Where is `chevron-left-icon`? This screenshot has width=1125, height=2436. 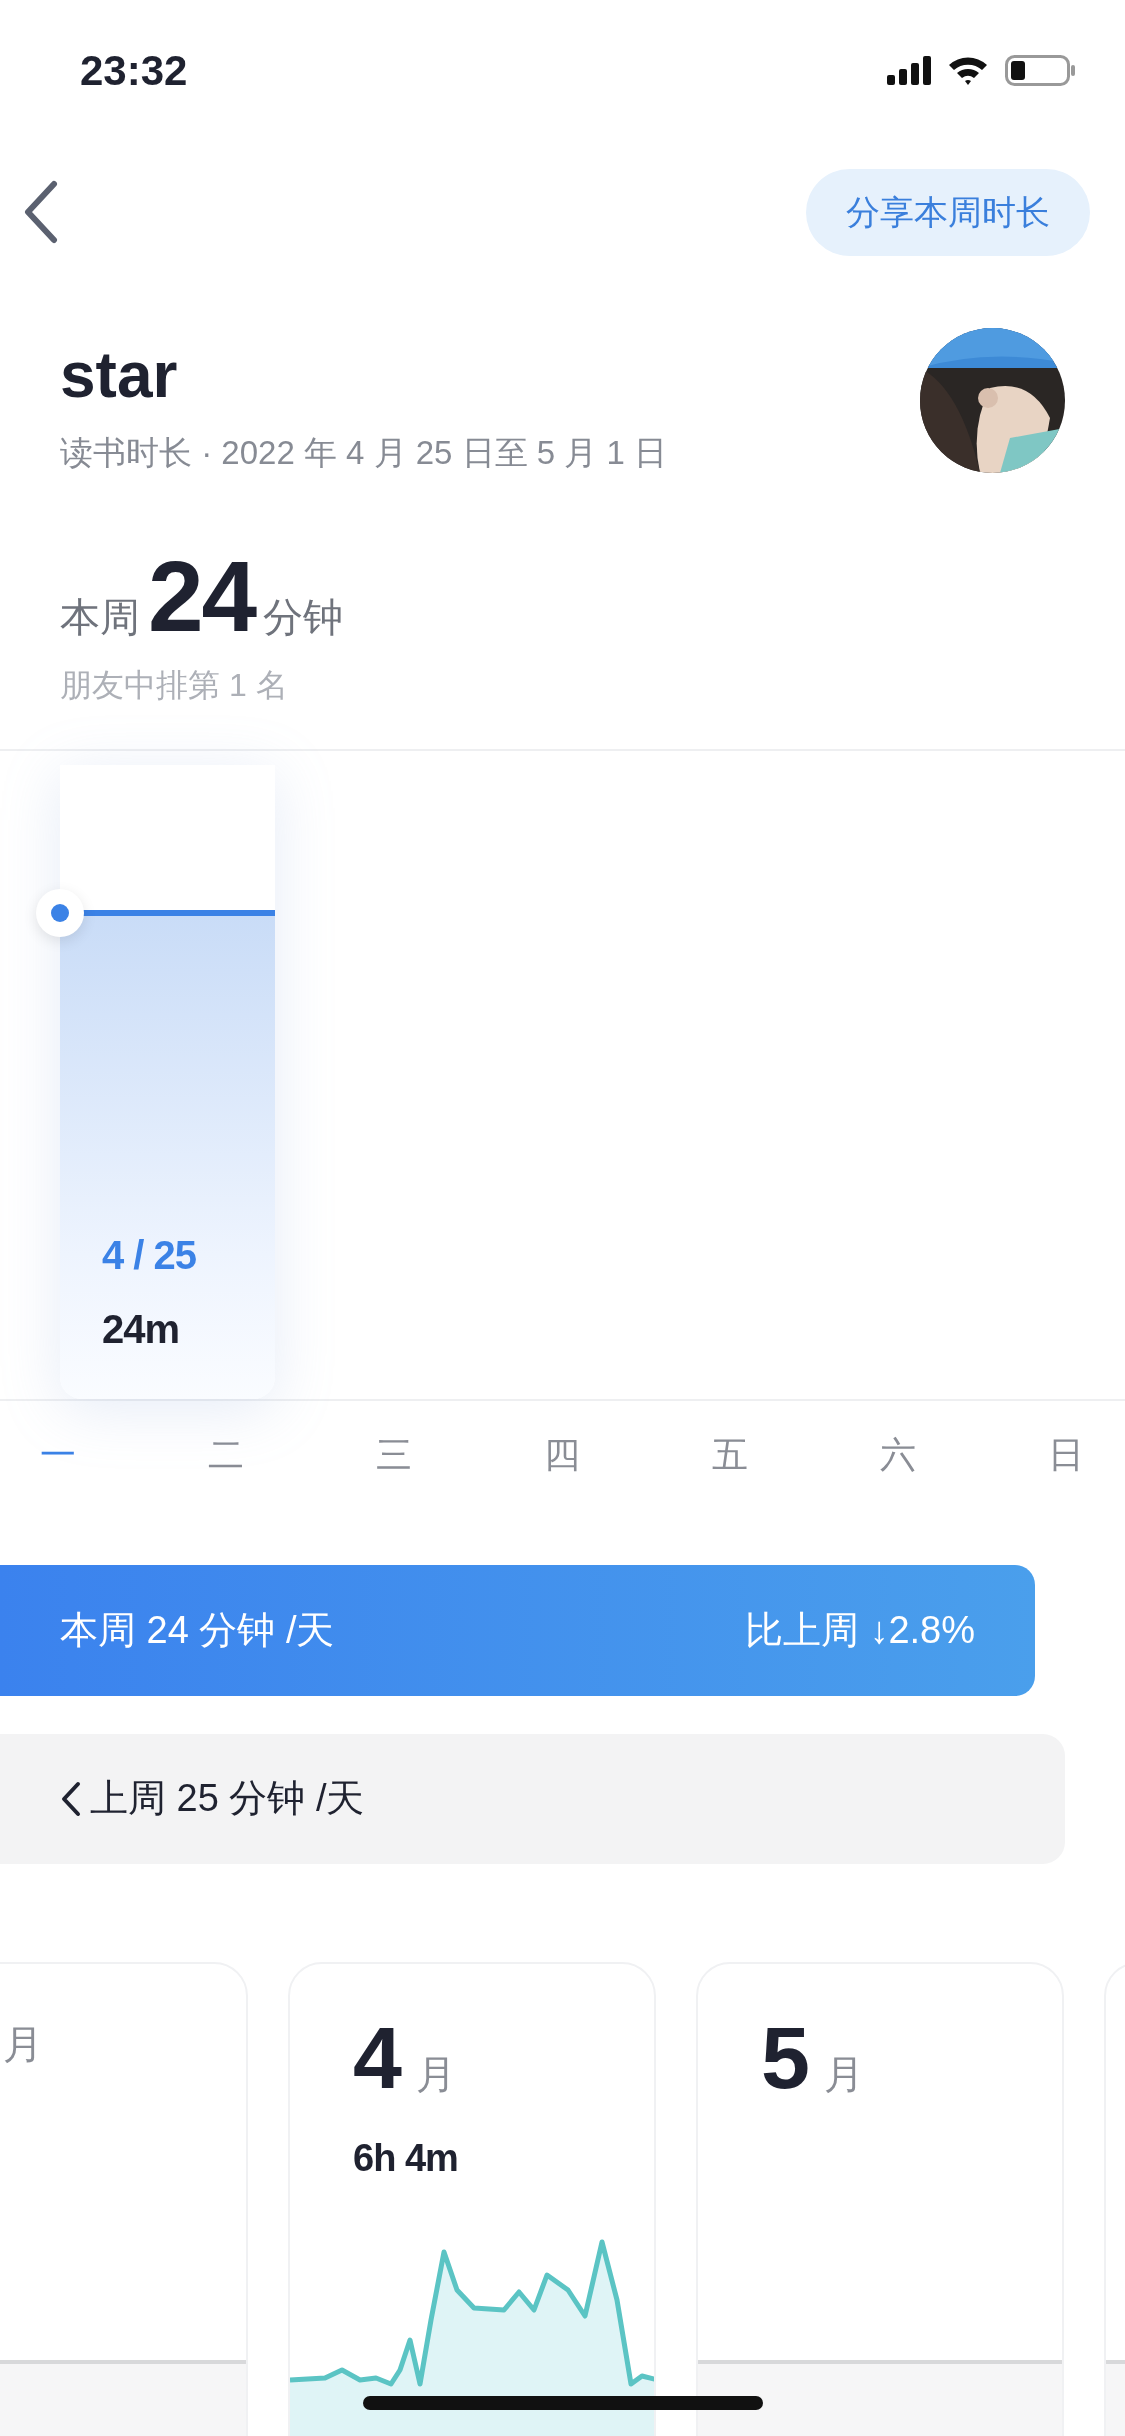 chevron-left-icon is located at coordinates (71, 1798).